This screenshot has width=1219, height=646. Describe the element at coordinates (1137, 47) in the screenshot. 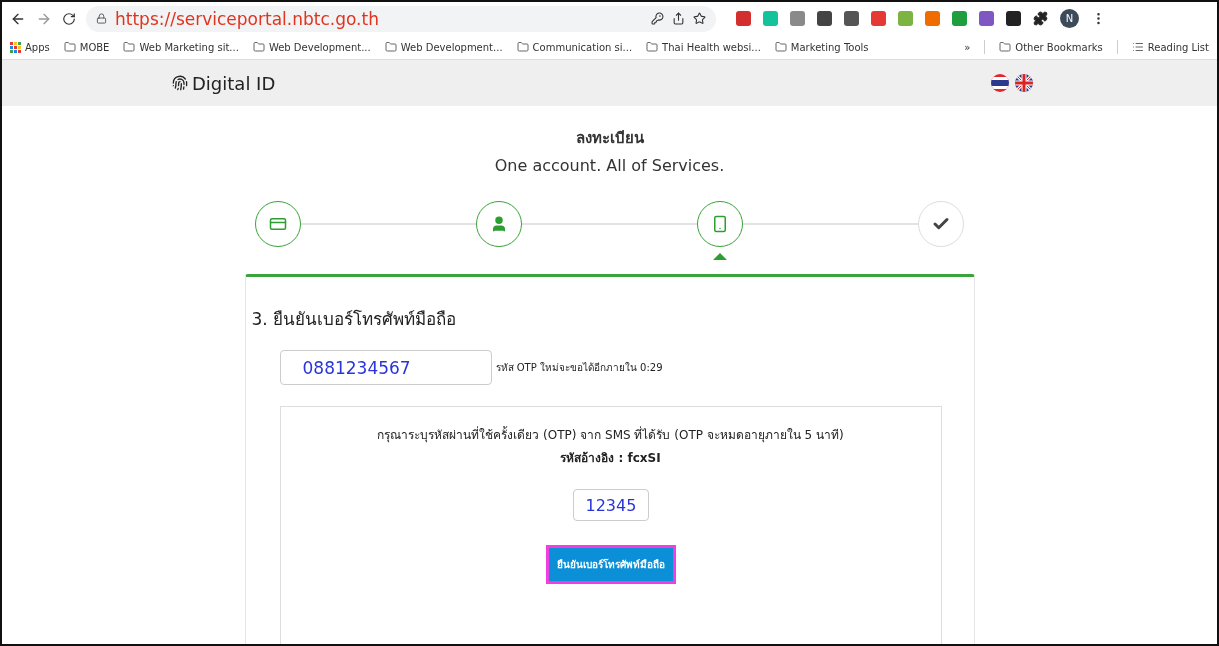

I see `list-icon` at that location.